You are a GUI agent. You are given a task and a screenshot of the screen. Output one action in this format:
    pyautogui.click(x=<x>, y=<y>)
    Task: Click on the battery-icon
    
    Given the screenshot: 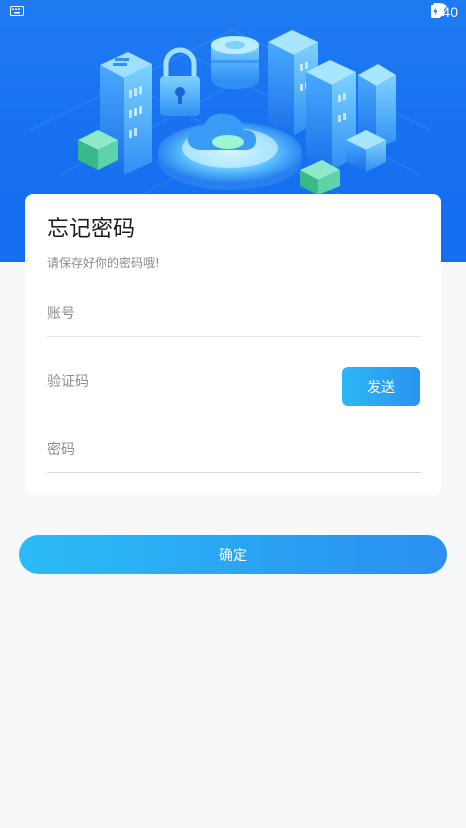 What is the action you would take?
    pyautogui.click(x=435, y=10)
    